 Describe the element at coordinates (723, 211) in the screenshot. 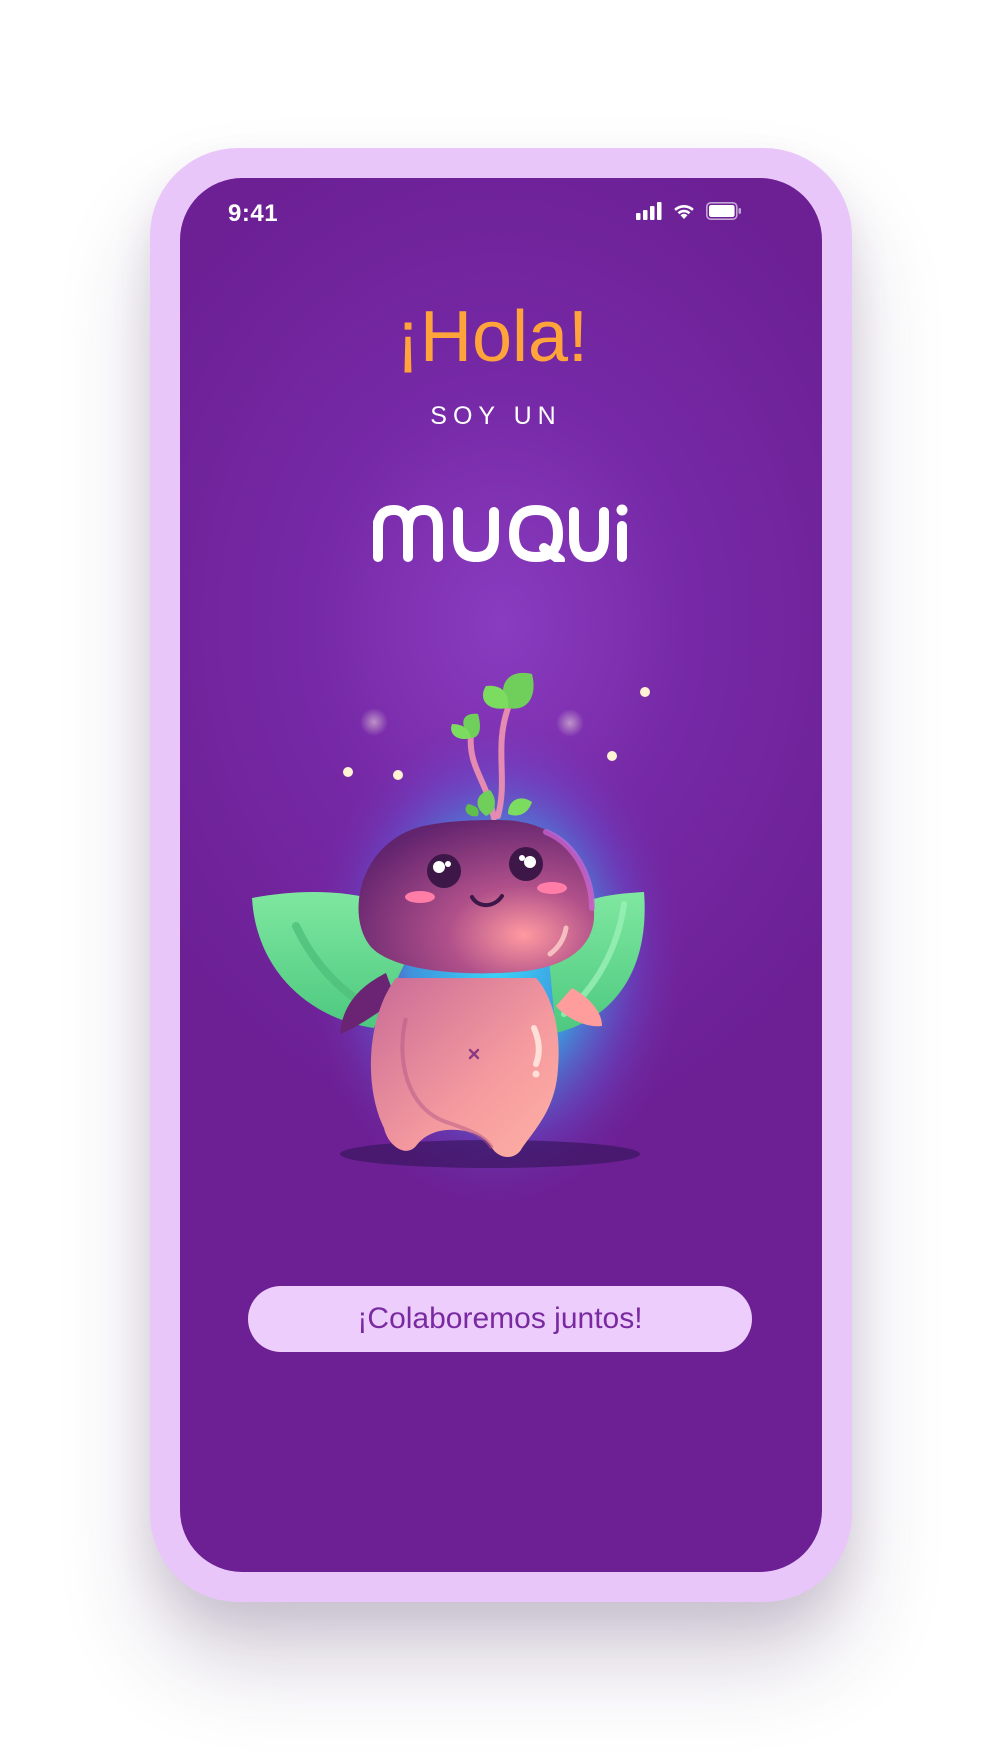

I see `battery-icon` at that location.